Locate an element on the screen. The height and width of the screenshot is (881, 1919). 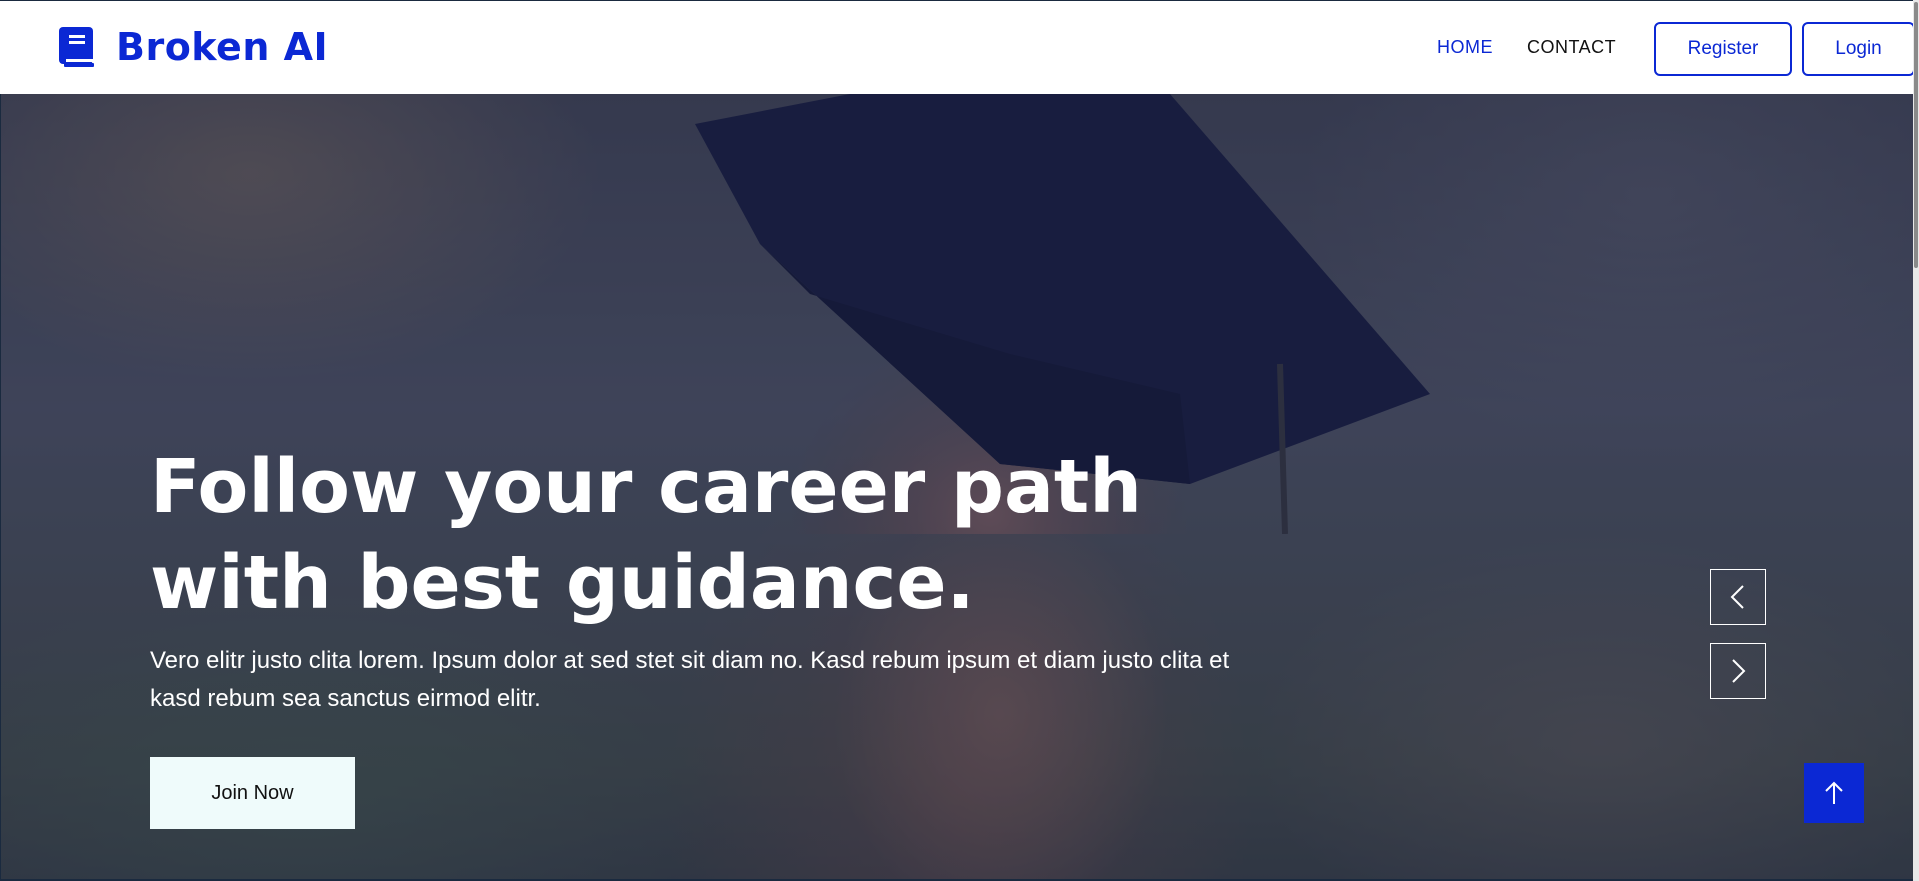
chevron-right-icon is located at coordinates (1739, 671).